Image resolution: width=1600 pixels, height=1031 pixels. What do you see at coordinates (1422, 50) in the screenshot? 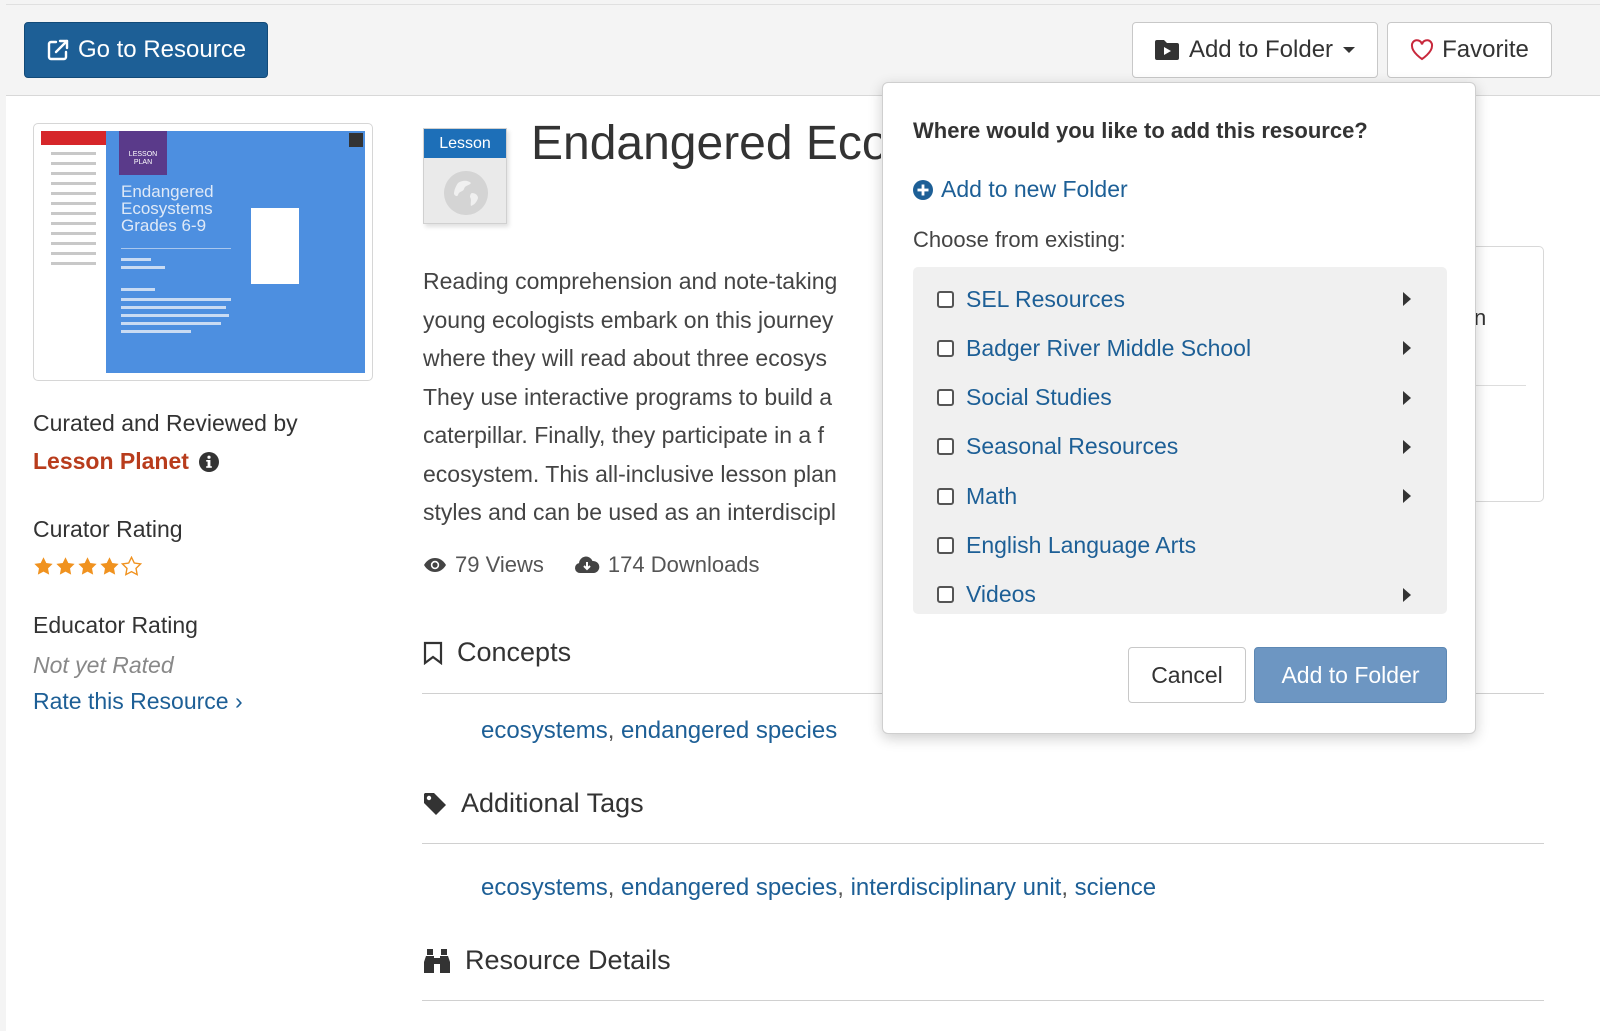
I see `heart-icon` at bounding box center [1422, 50].